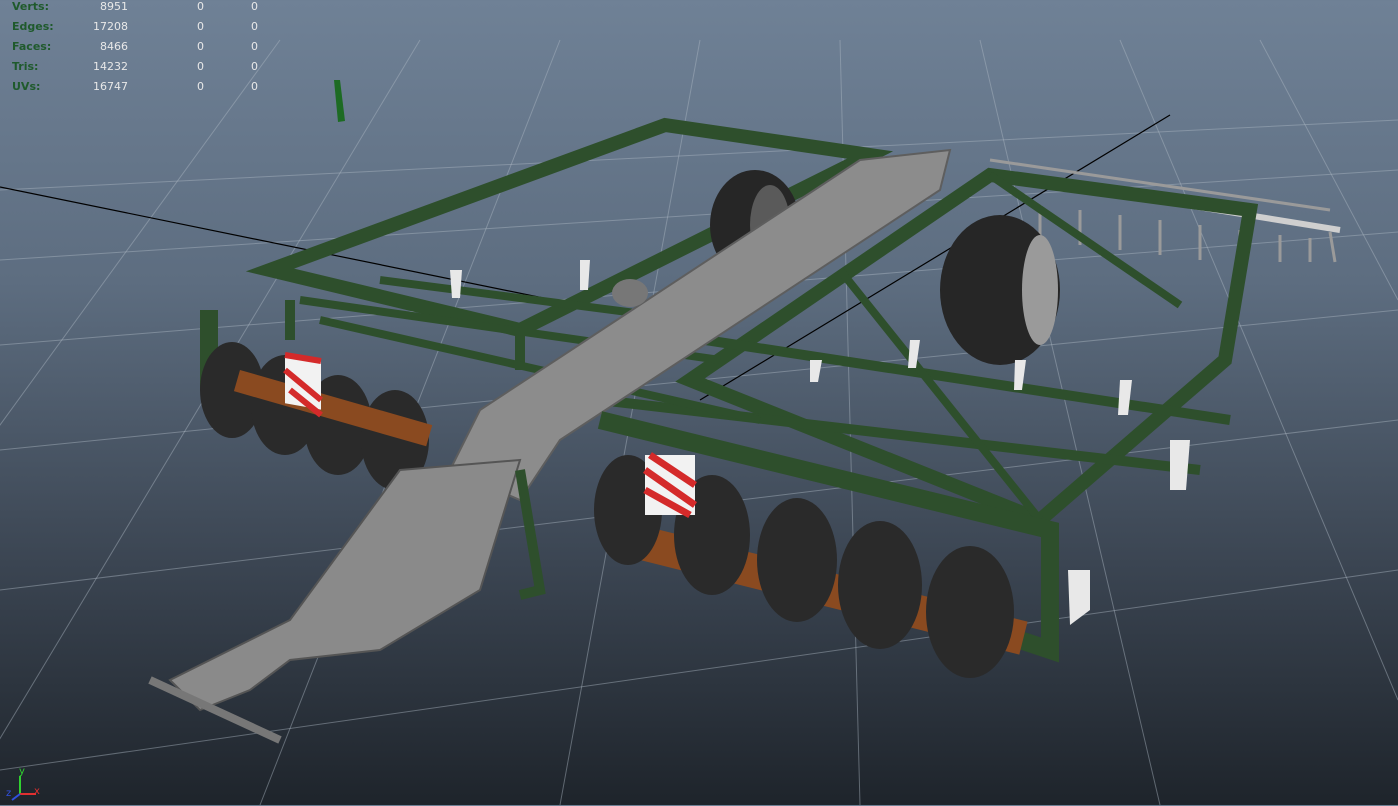 The width and height of the screenshot is (1398, 806). I want to click on warning-plate-right, so click(670, 485).